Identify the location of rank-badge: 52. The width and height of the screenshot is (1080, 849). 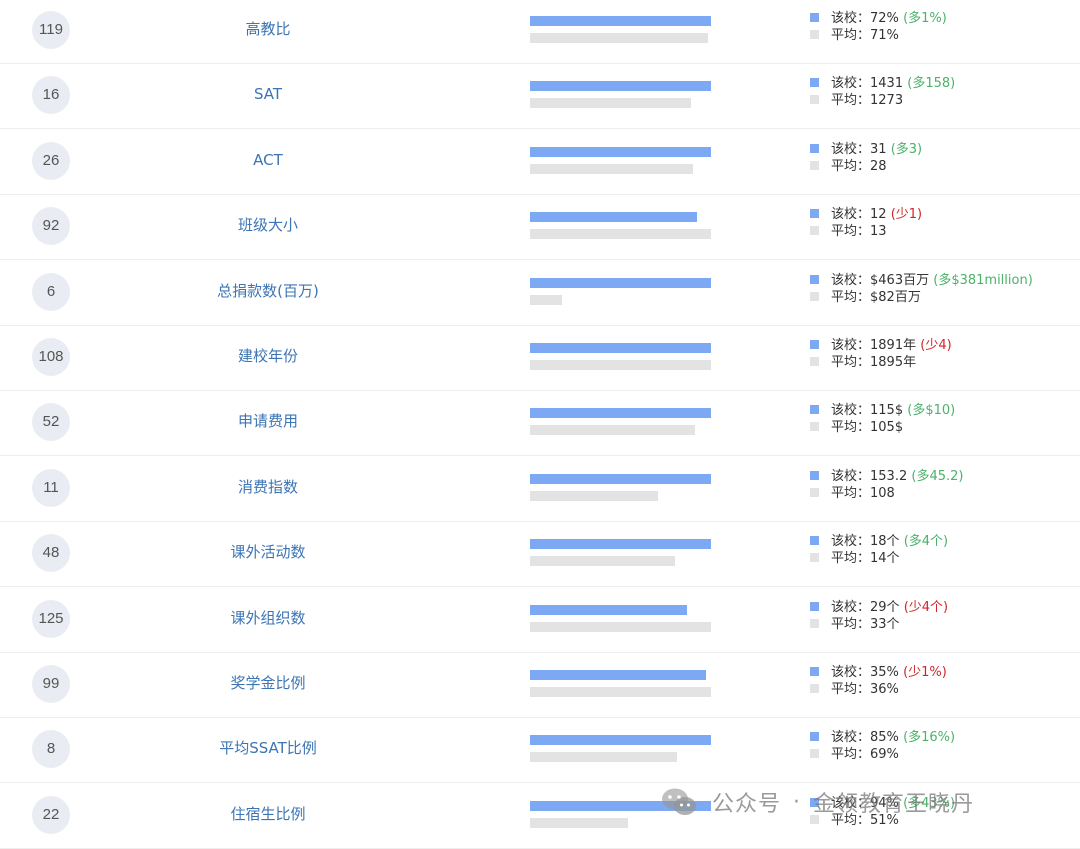
(51, 422).